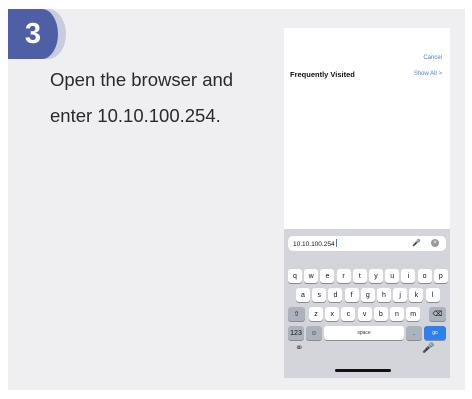 The width and height of the screenshot is (472, 399). Describe the element at coordinates (432, 58) in the screenshot. I see `cancel-button: Cancel` at that location.